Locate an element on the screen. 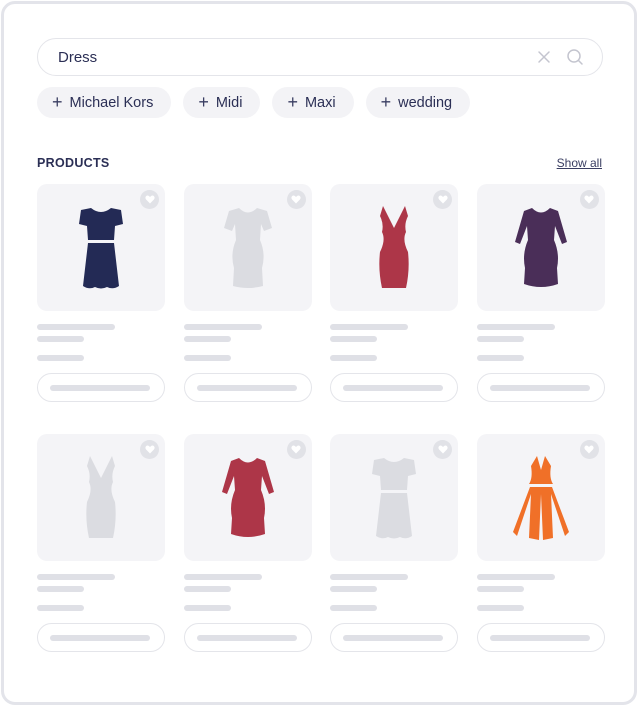 The image size is (640, 708). search-icon is located at coordinates (575, 57).